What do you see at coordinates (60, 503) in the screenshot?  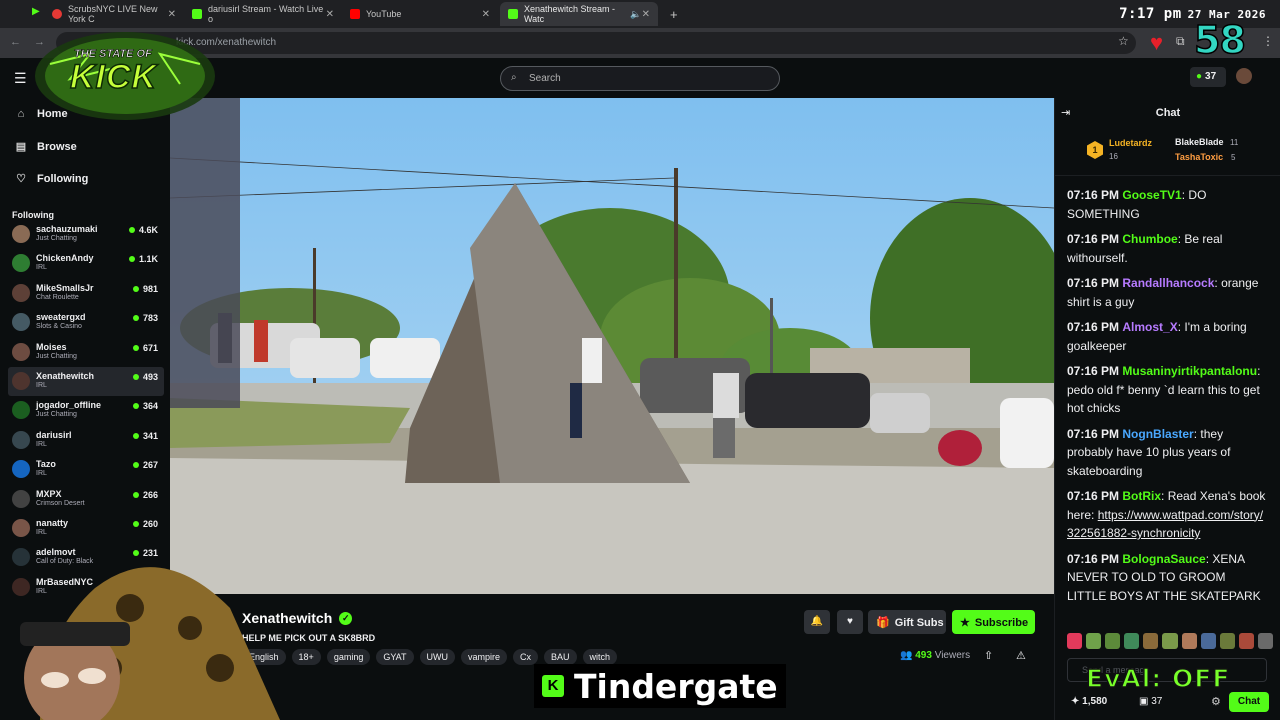 I see `channel-category: Crimson Desert` at bounding box center [60, 503].